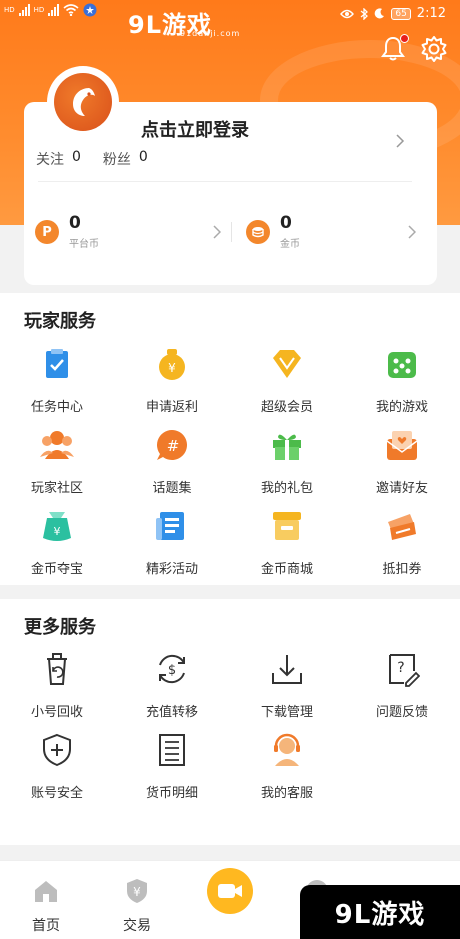 The height and width of the screenshot is (939, 460). Describe the element at coordinates (75, 223) in the screenshot. I see `platform-coin-value: 0` at that location.